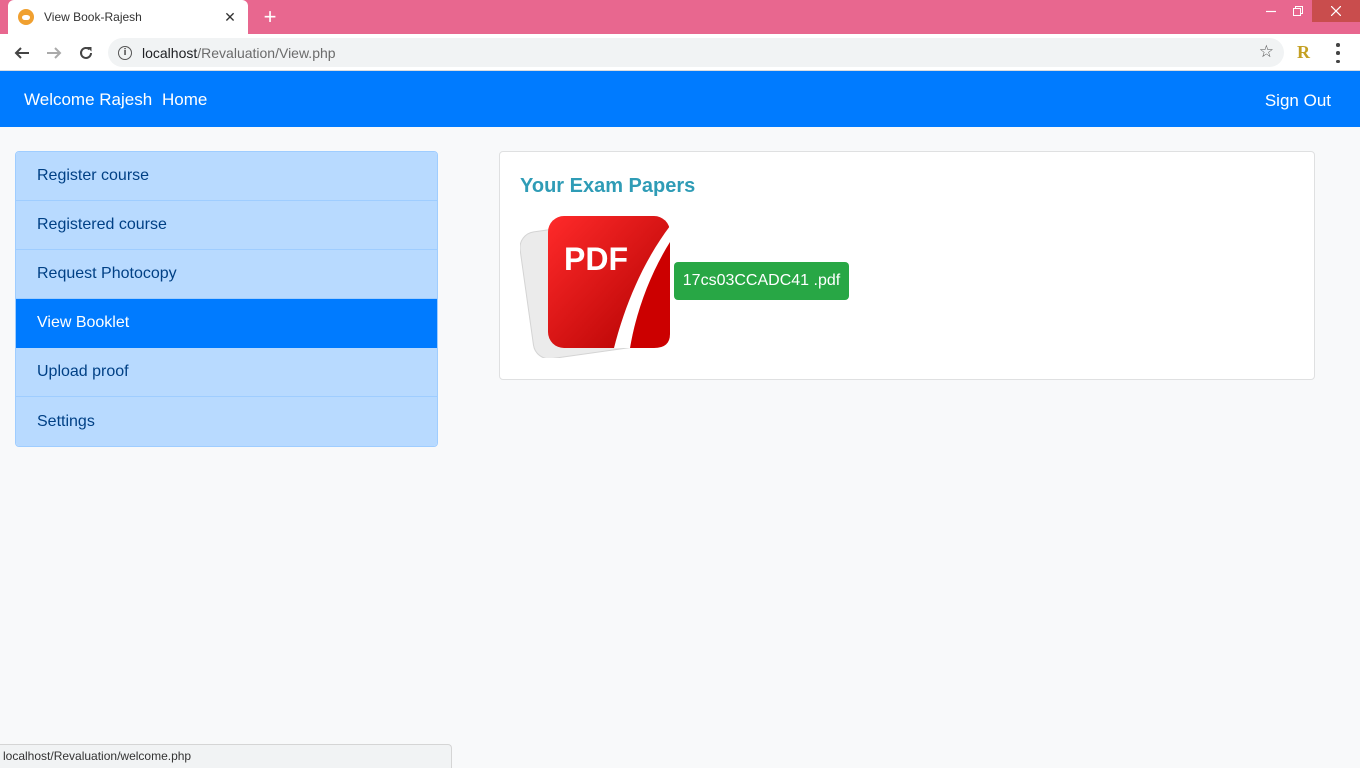 The height and width of the screenshot is (768, 1360). I want to click on sidebar-item-upload-proof: Upload proof, so click(226, 372).